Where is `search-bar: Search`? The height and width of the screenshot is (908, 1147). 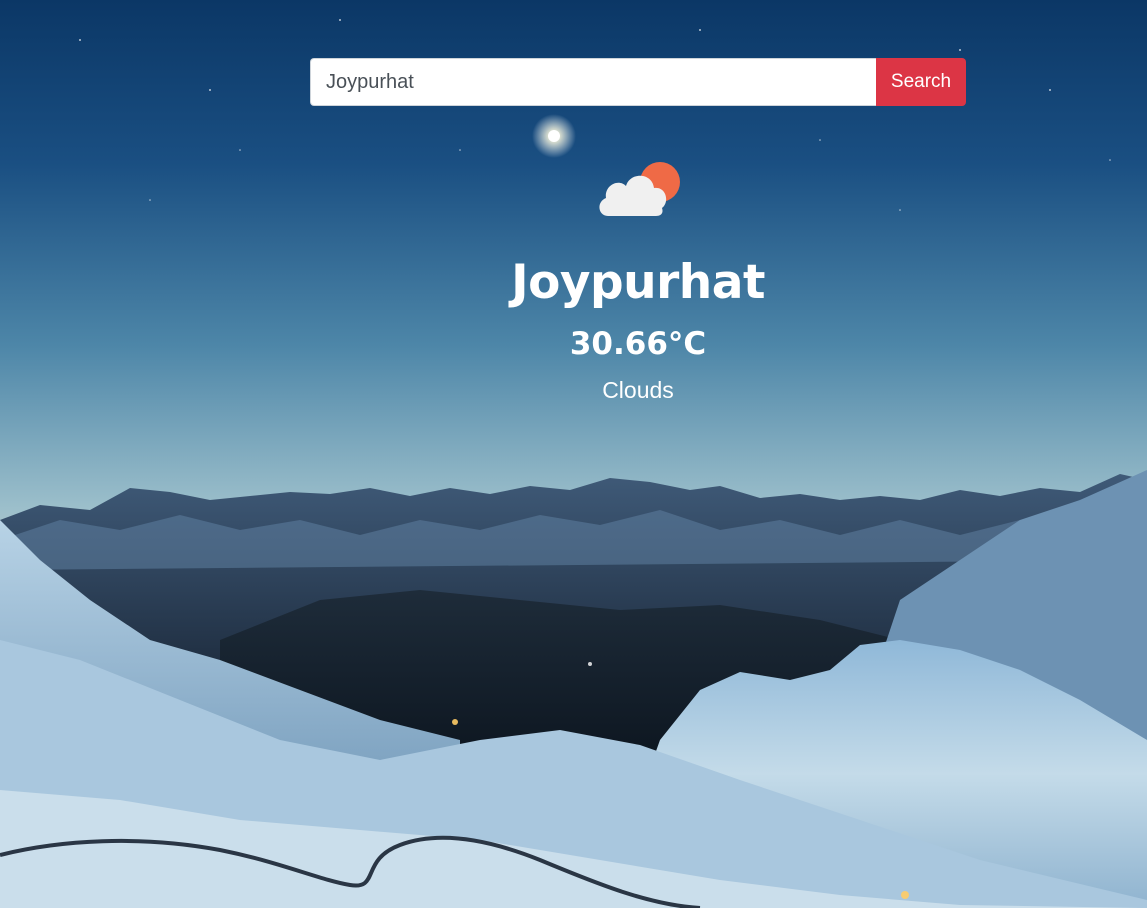
search-bar: Search is located at coordinates (638, 82).